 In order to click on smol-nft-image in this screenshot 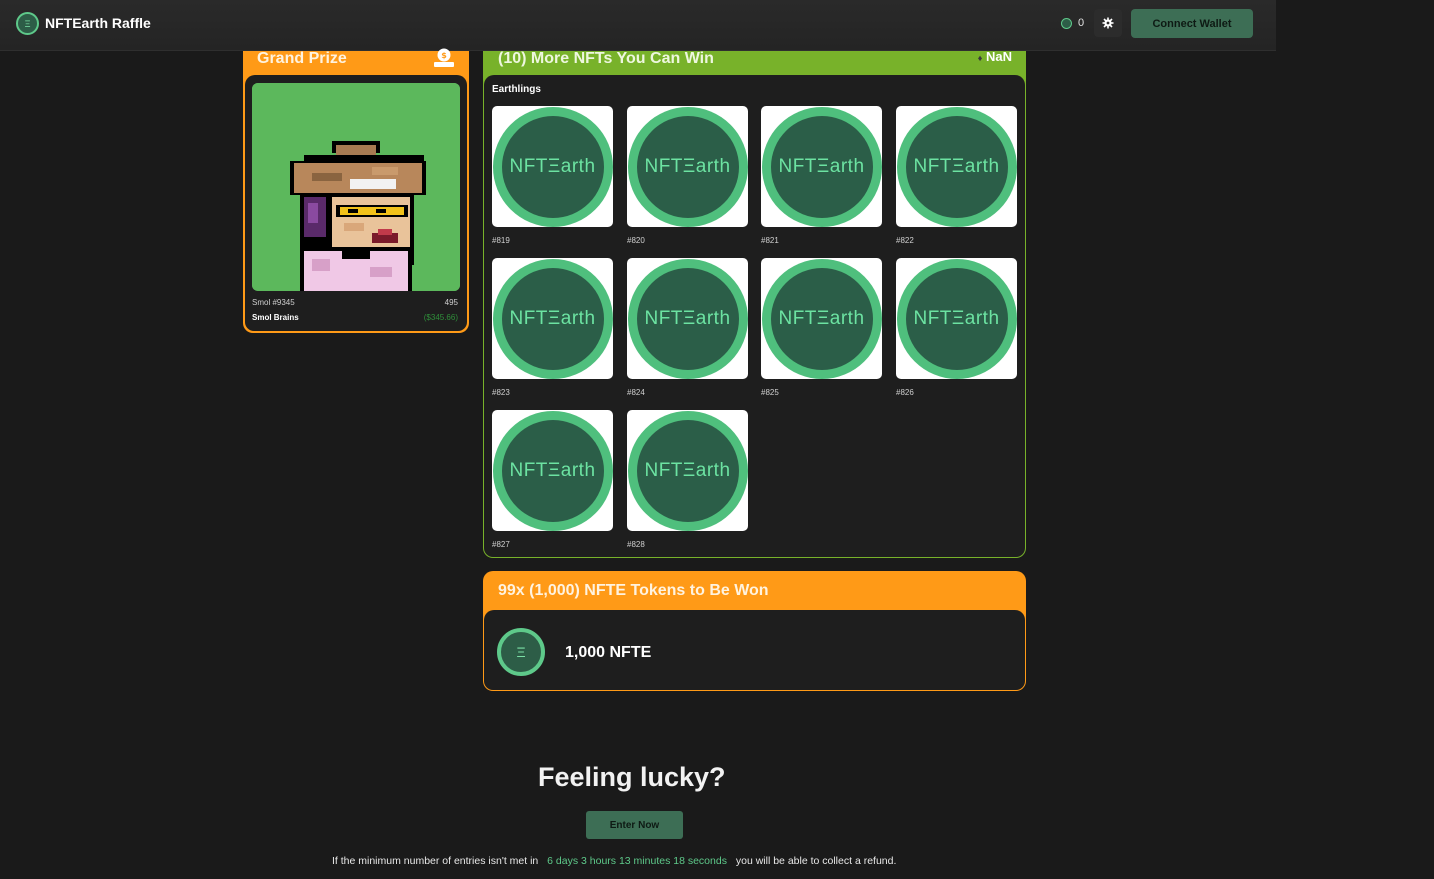, I will do `click(356, 187)`.